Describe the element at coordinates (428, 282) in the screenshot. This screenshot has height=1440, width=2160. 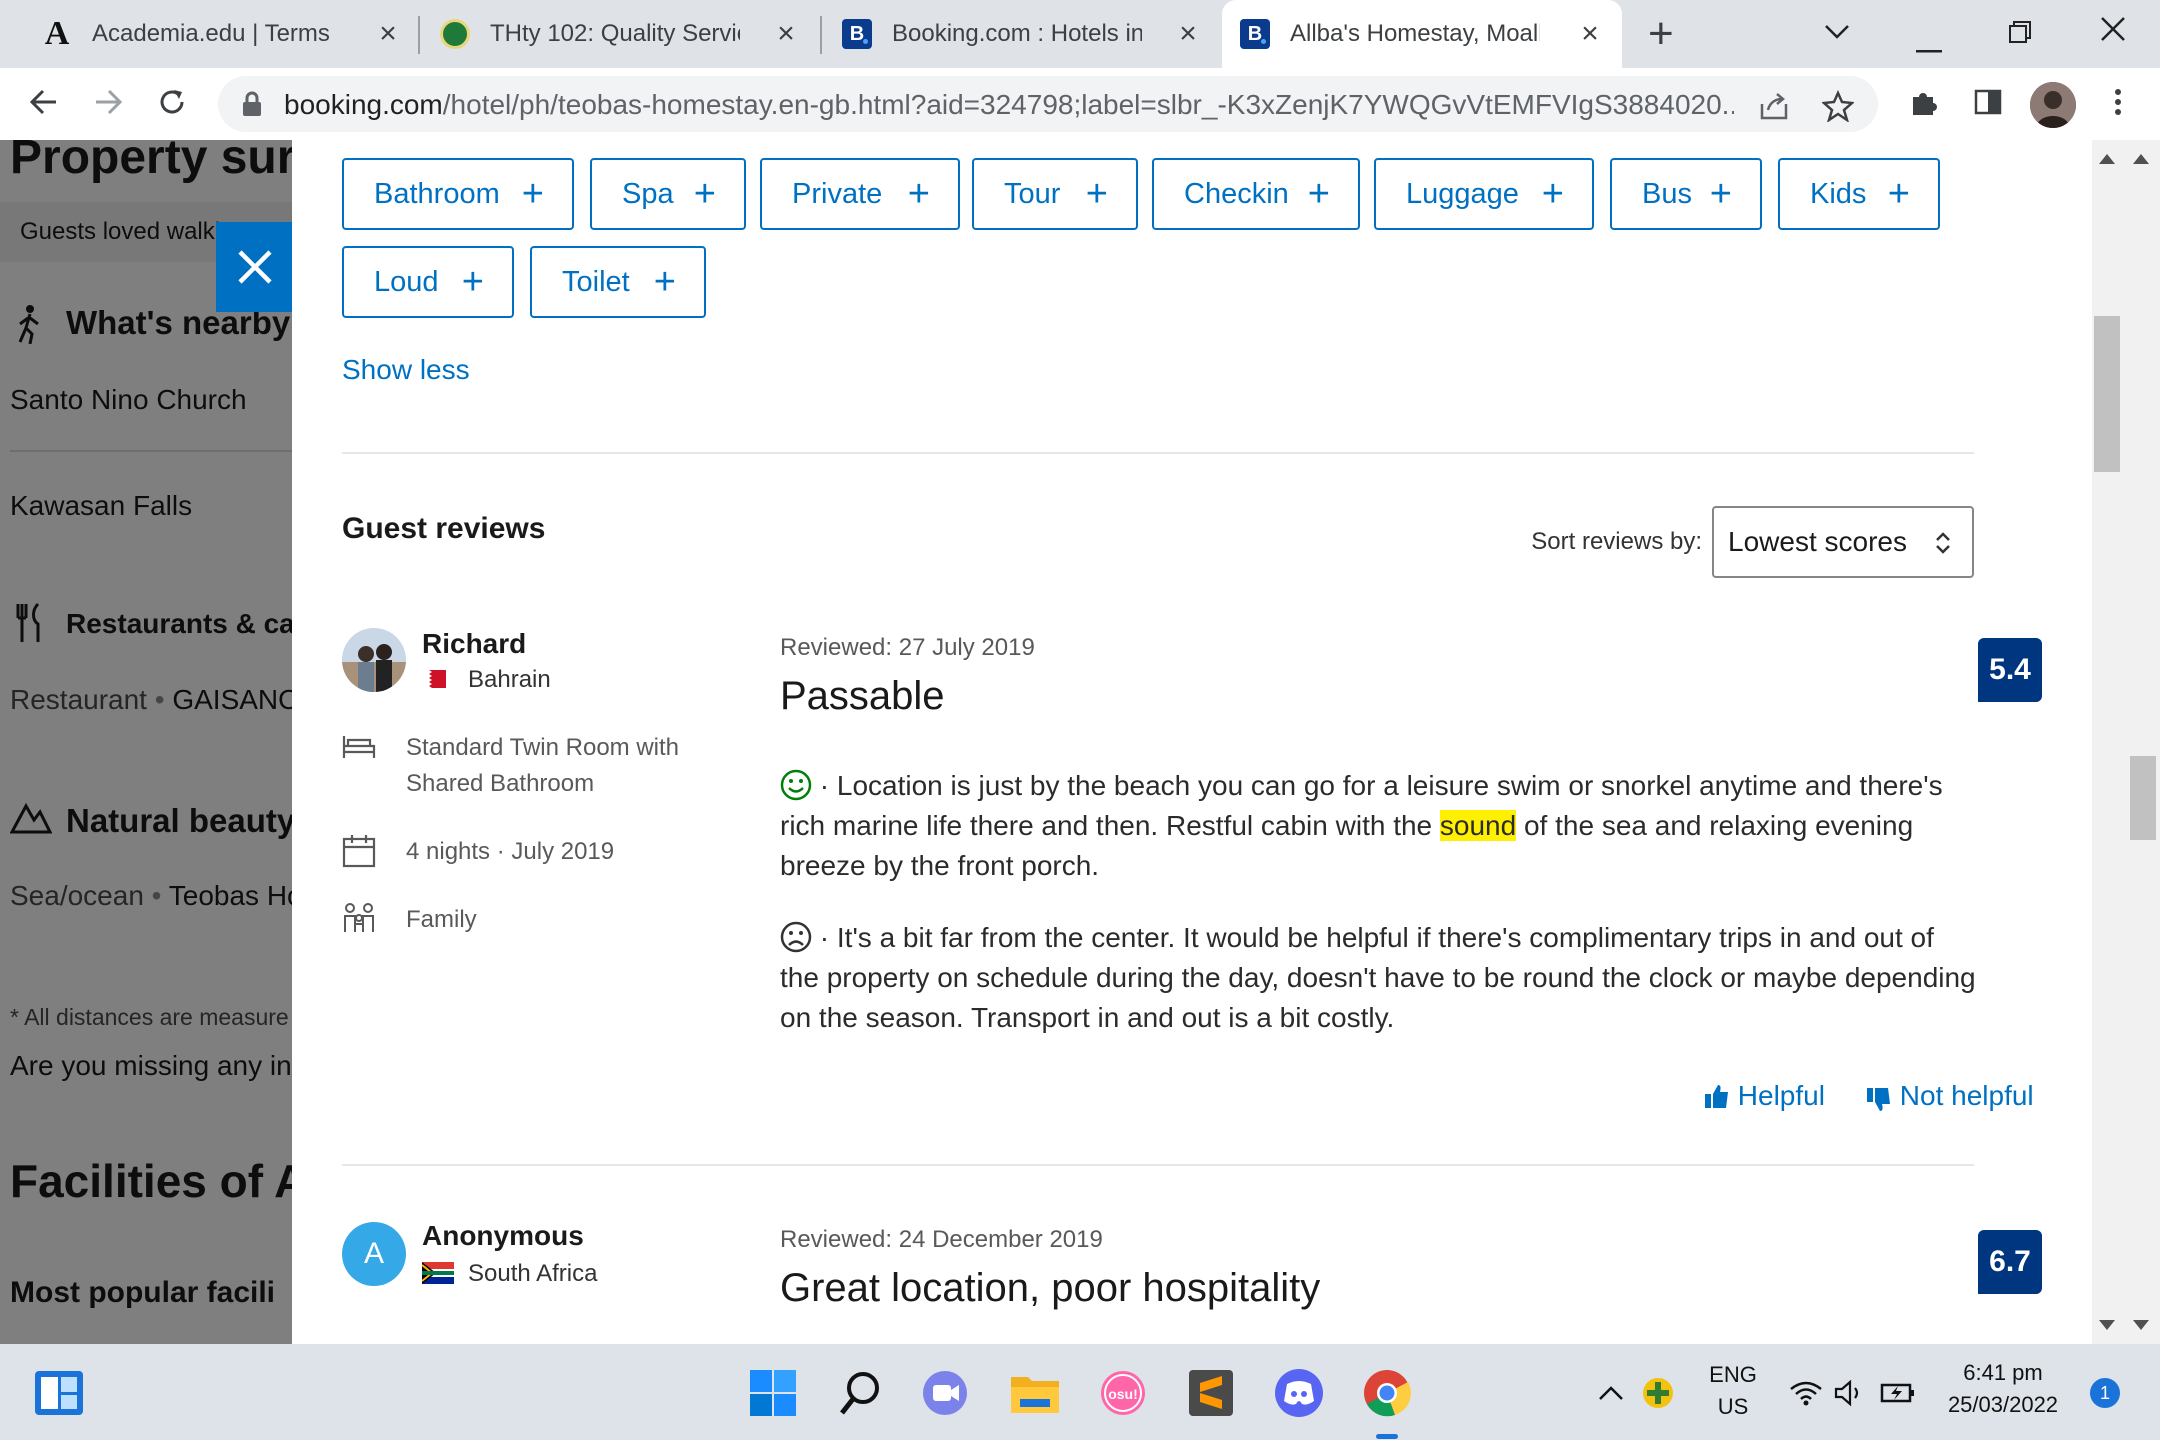
I see `filter-chip-loud: Loud +` at that location.